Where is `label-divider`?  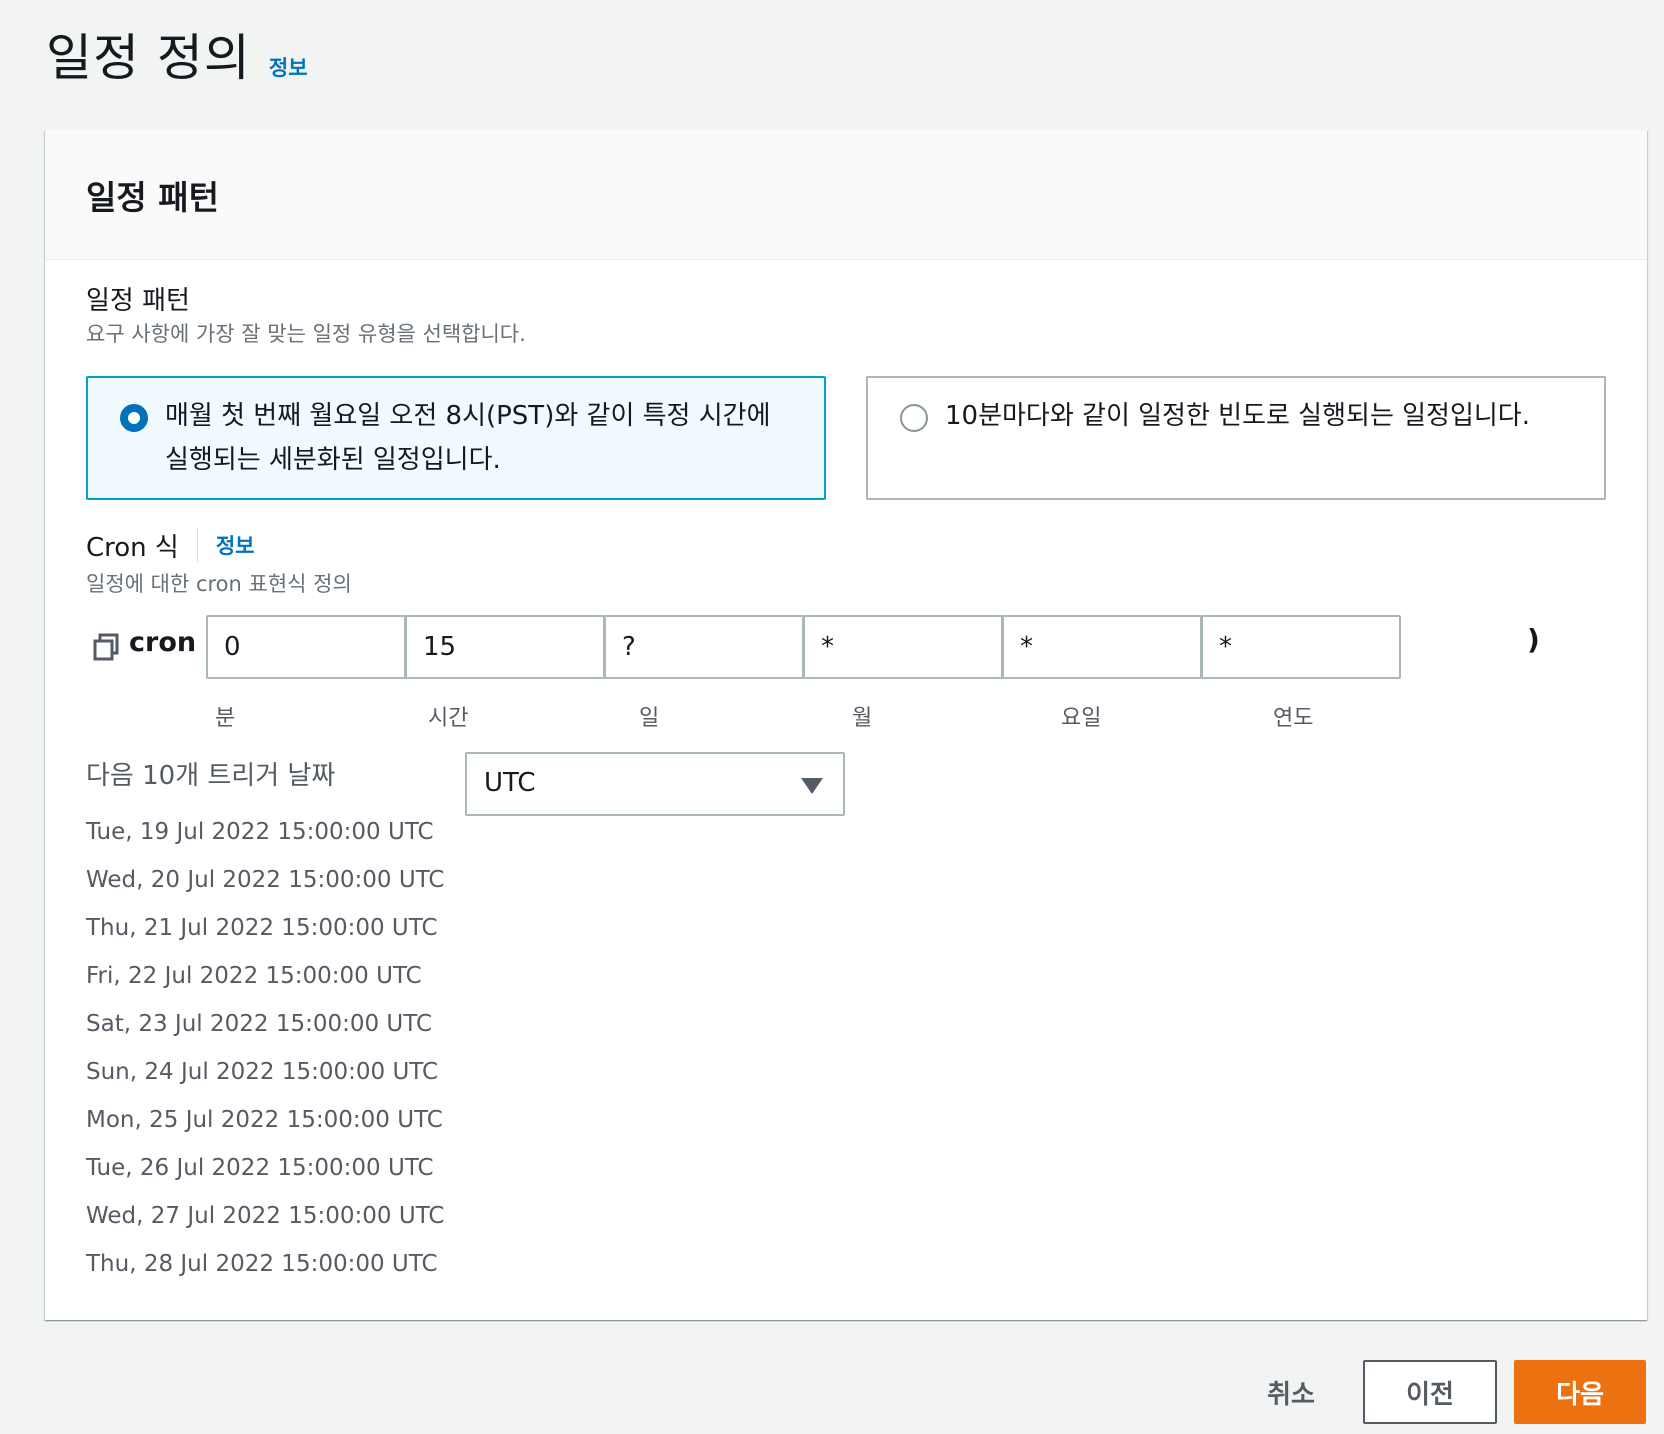
label-divider is located at coordinates (197, 545).